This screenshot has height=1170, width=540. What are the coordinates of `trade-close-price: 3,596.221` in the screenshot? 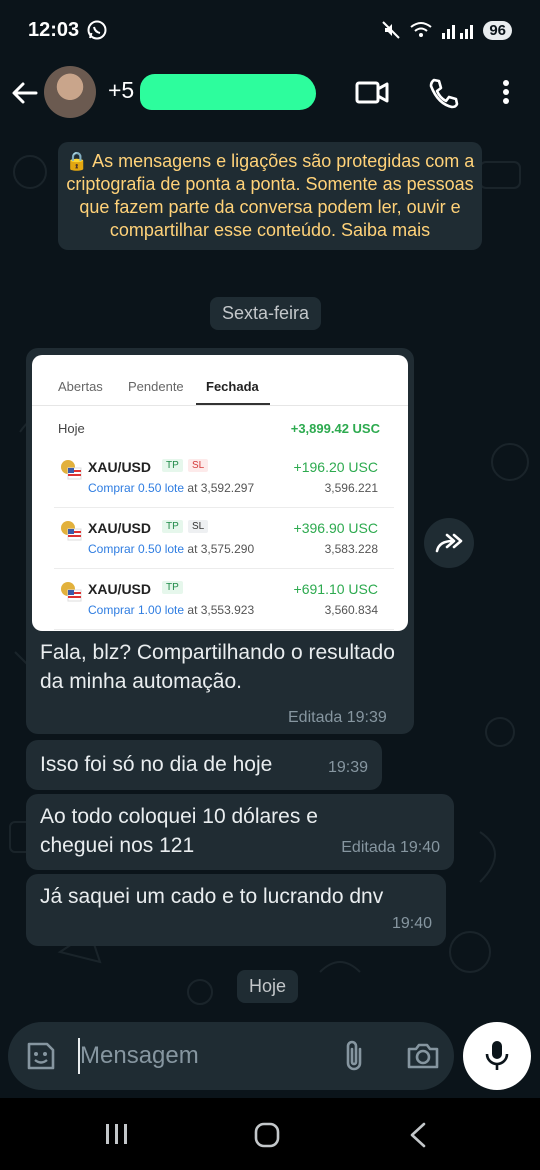 It's located at (351, 488).